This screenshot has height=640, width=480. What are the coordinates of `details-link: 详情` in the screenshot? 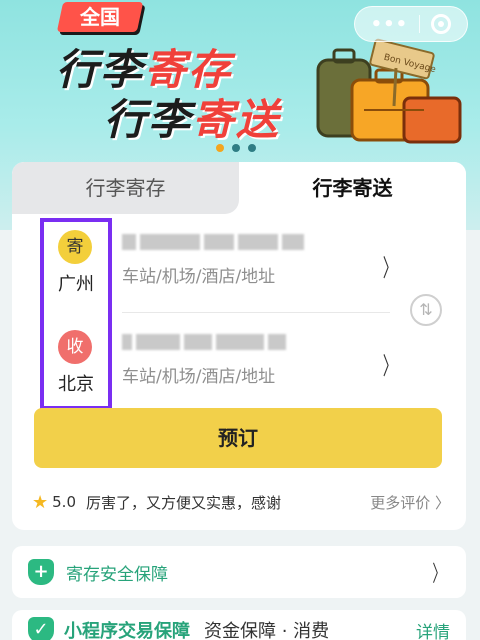 It's located at (433, 629).